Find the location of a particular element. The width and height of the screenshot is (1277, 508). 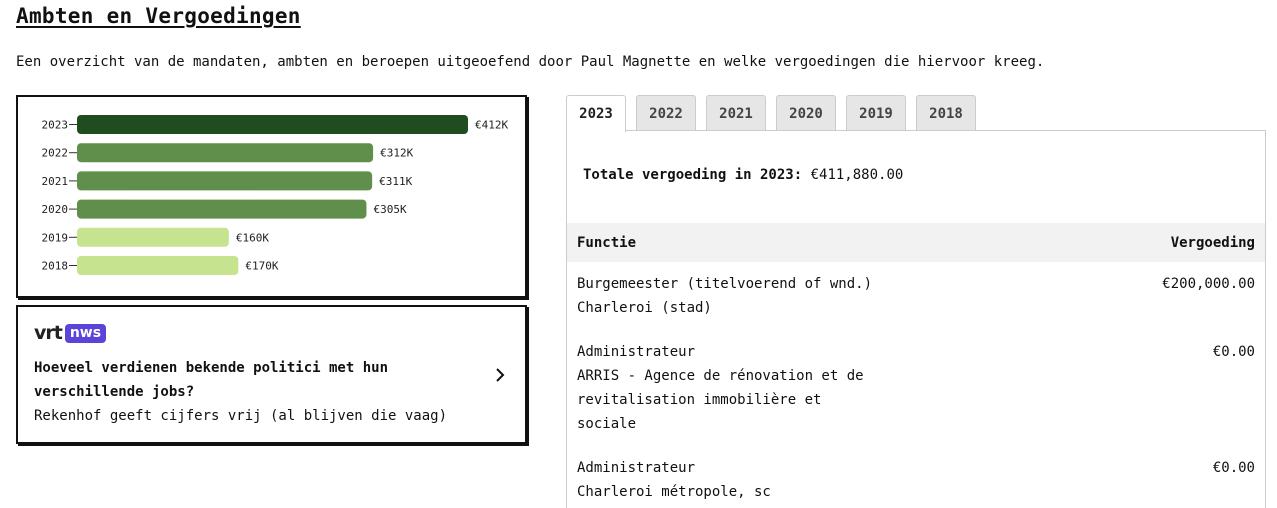

y-tick-label: 2021 is located at coordinates (55, 181).